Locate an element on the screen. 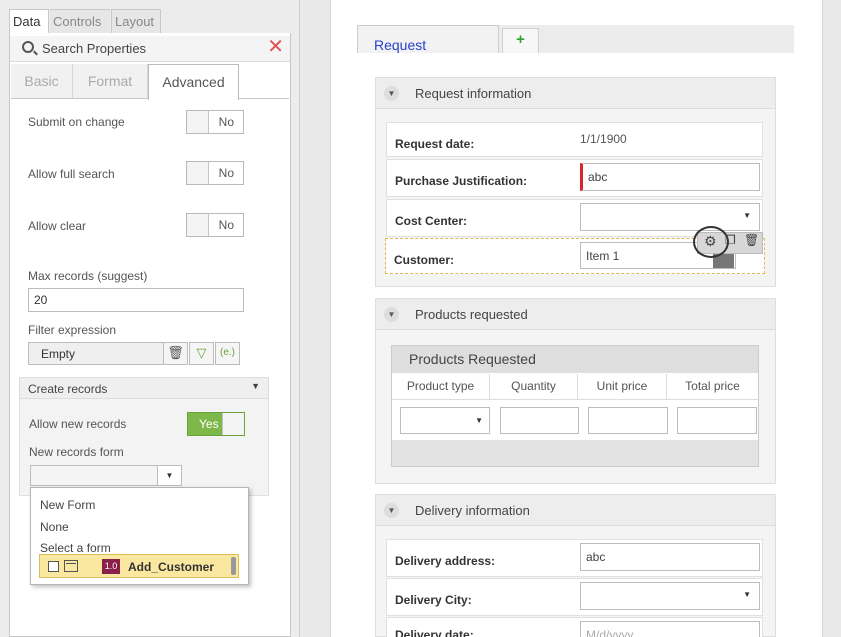  allow-new-records-label: Allow new records is located at coordinates (78, 424).